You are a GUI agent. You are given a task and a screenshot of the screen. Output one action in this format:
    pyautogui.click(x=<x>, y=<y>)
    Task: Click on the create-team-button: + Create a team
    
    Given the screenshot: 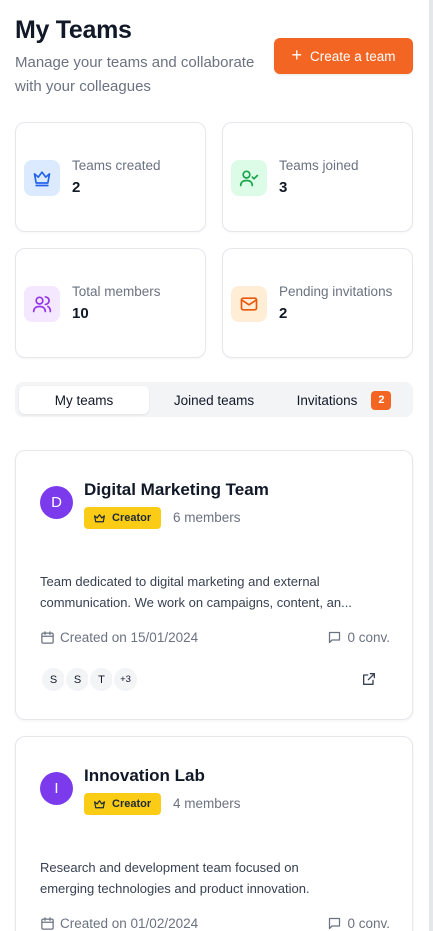 What is the action you would take?
    pyautogui.click(x=343, y=56)
    